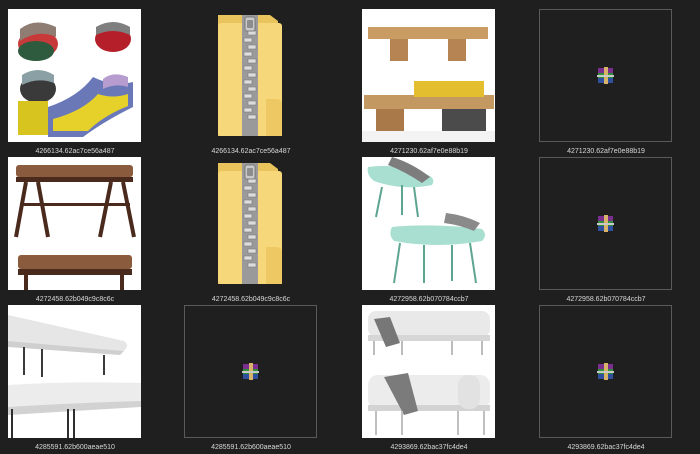 The width and height of the screenshot is (700, 454). Describe the element at coordinates (428, 223) in the screenshot. I see `image-preview-mint-lounge-chairs` at that location.